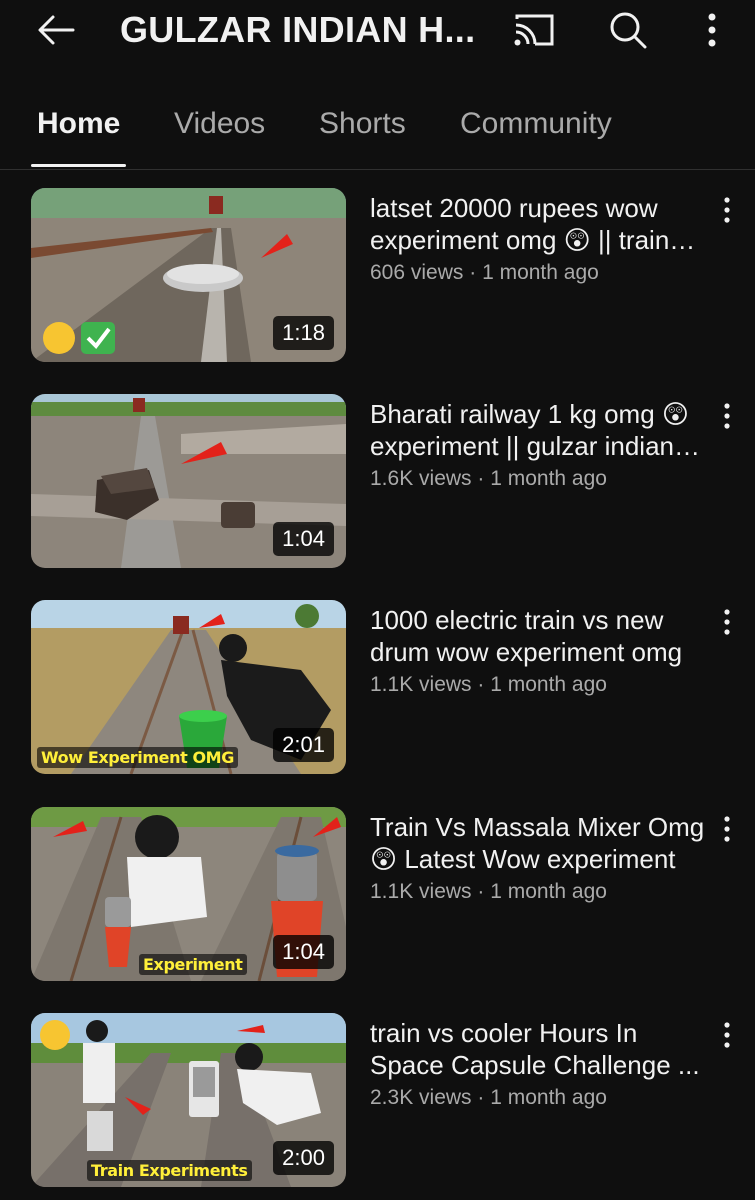 The width and height of the screenshot is (755, 1200). I want to click on video-thumbnail: 1:04, so click(188, 481).